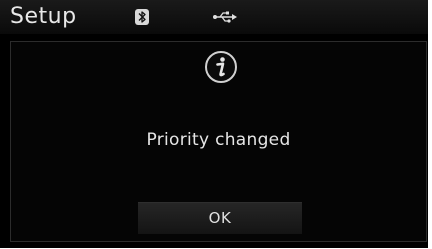 The image size is (432, 249). Describe the element at coordinates (225, 17) in the screenshot. I see `usb-icon` at that location.